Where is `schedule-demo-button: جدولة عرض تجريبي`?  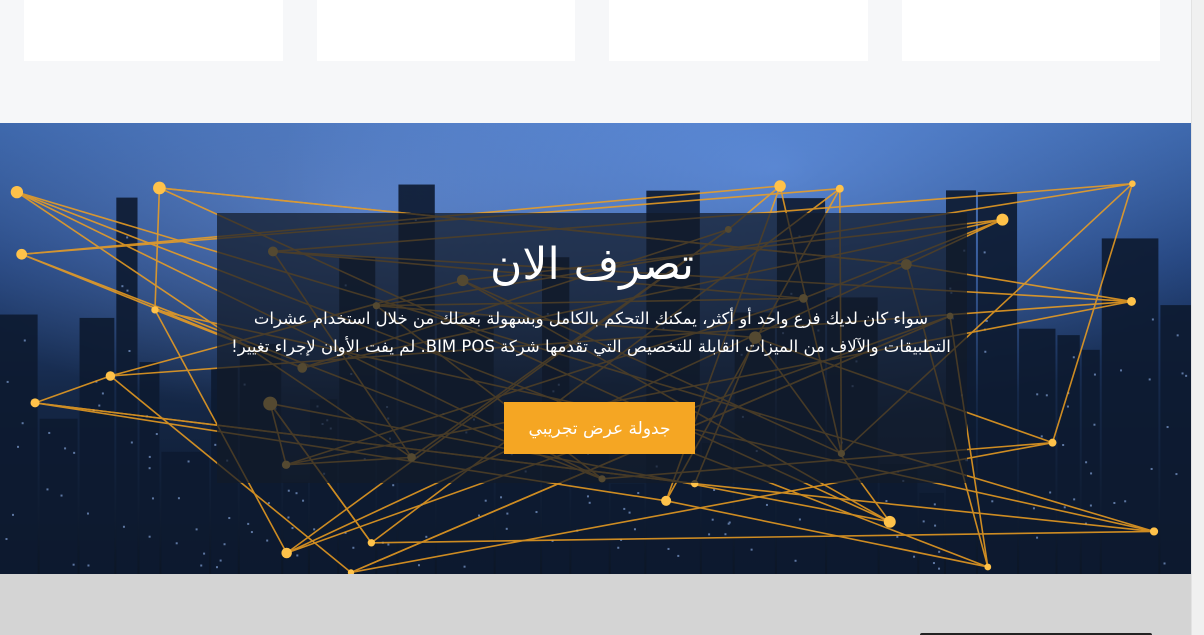
schedule-demo-button: جدولة عرض تجريبي is located at coordinates (599, 428).